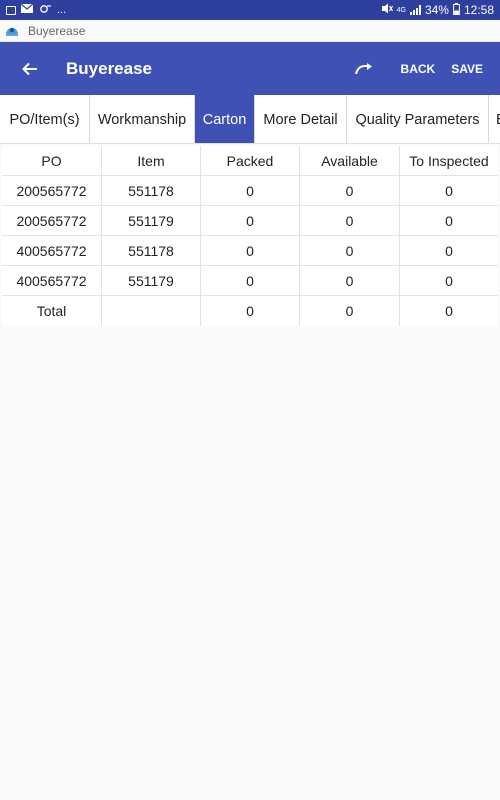  Describe the element at coordinates (45, 10) in the screenshot. I see `settings-icon` at that location.